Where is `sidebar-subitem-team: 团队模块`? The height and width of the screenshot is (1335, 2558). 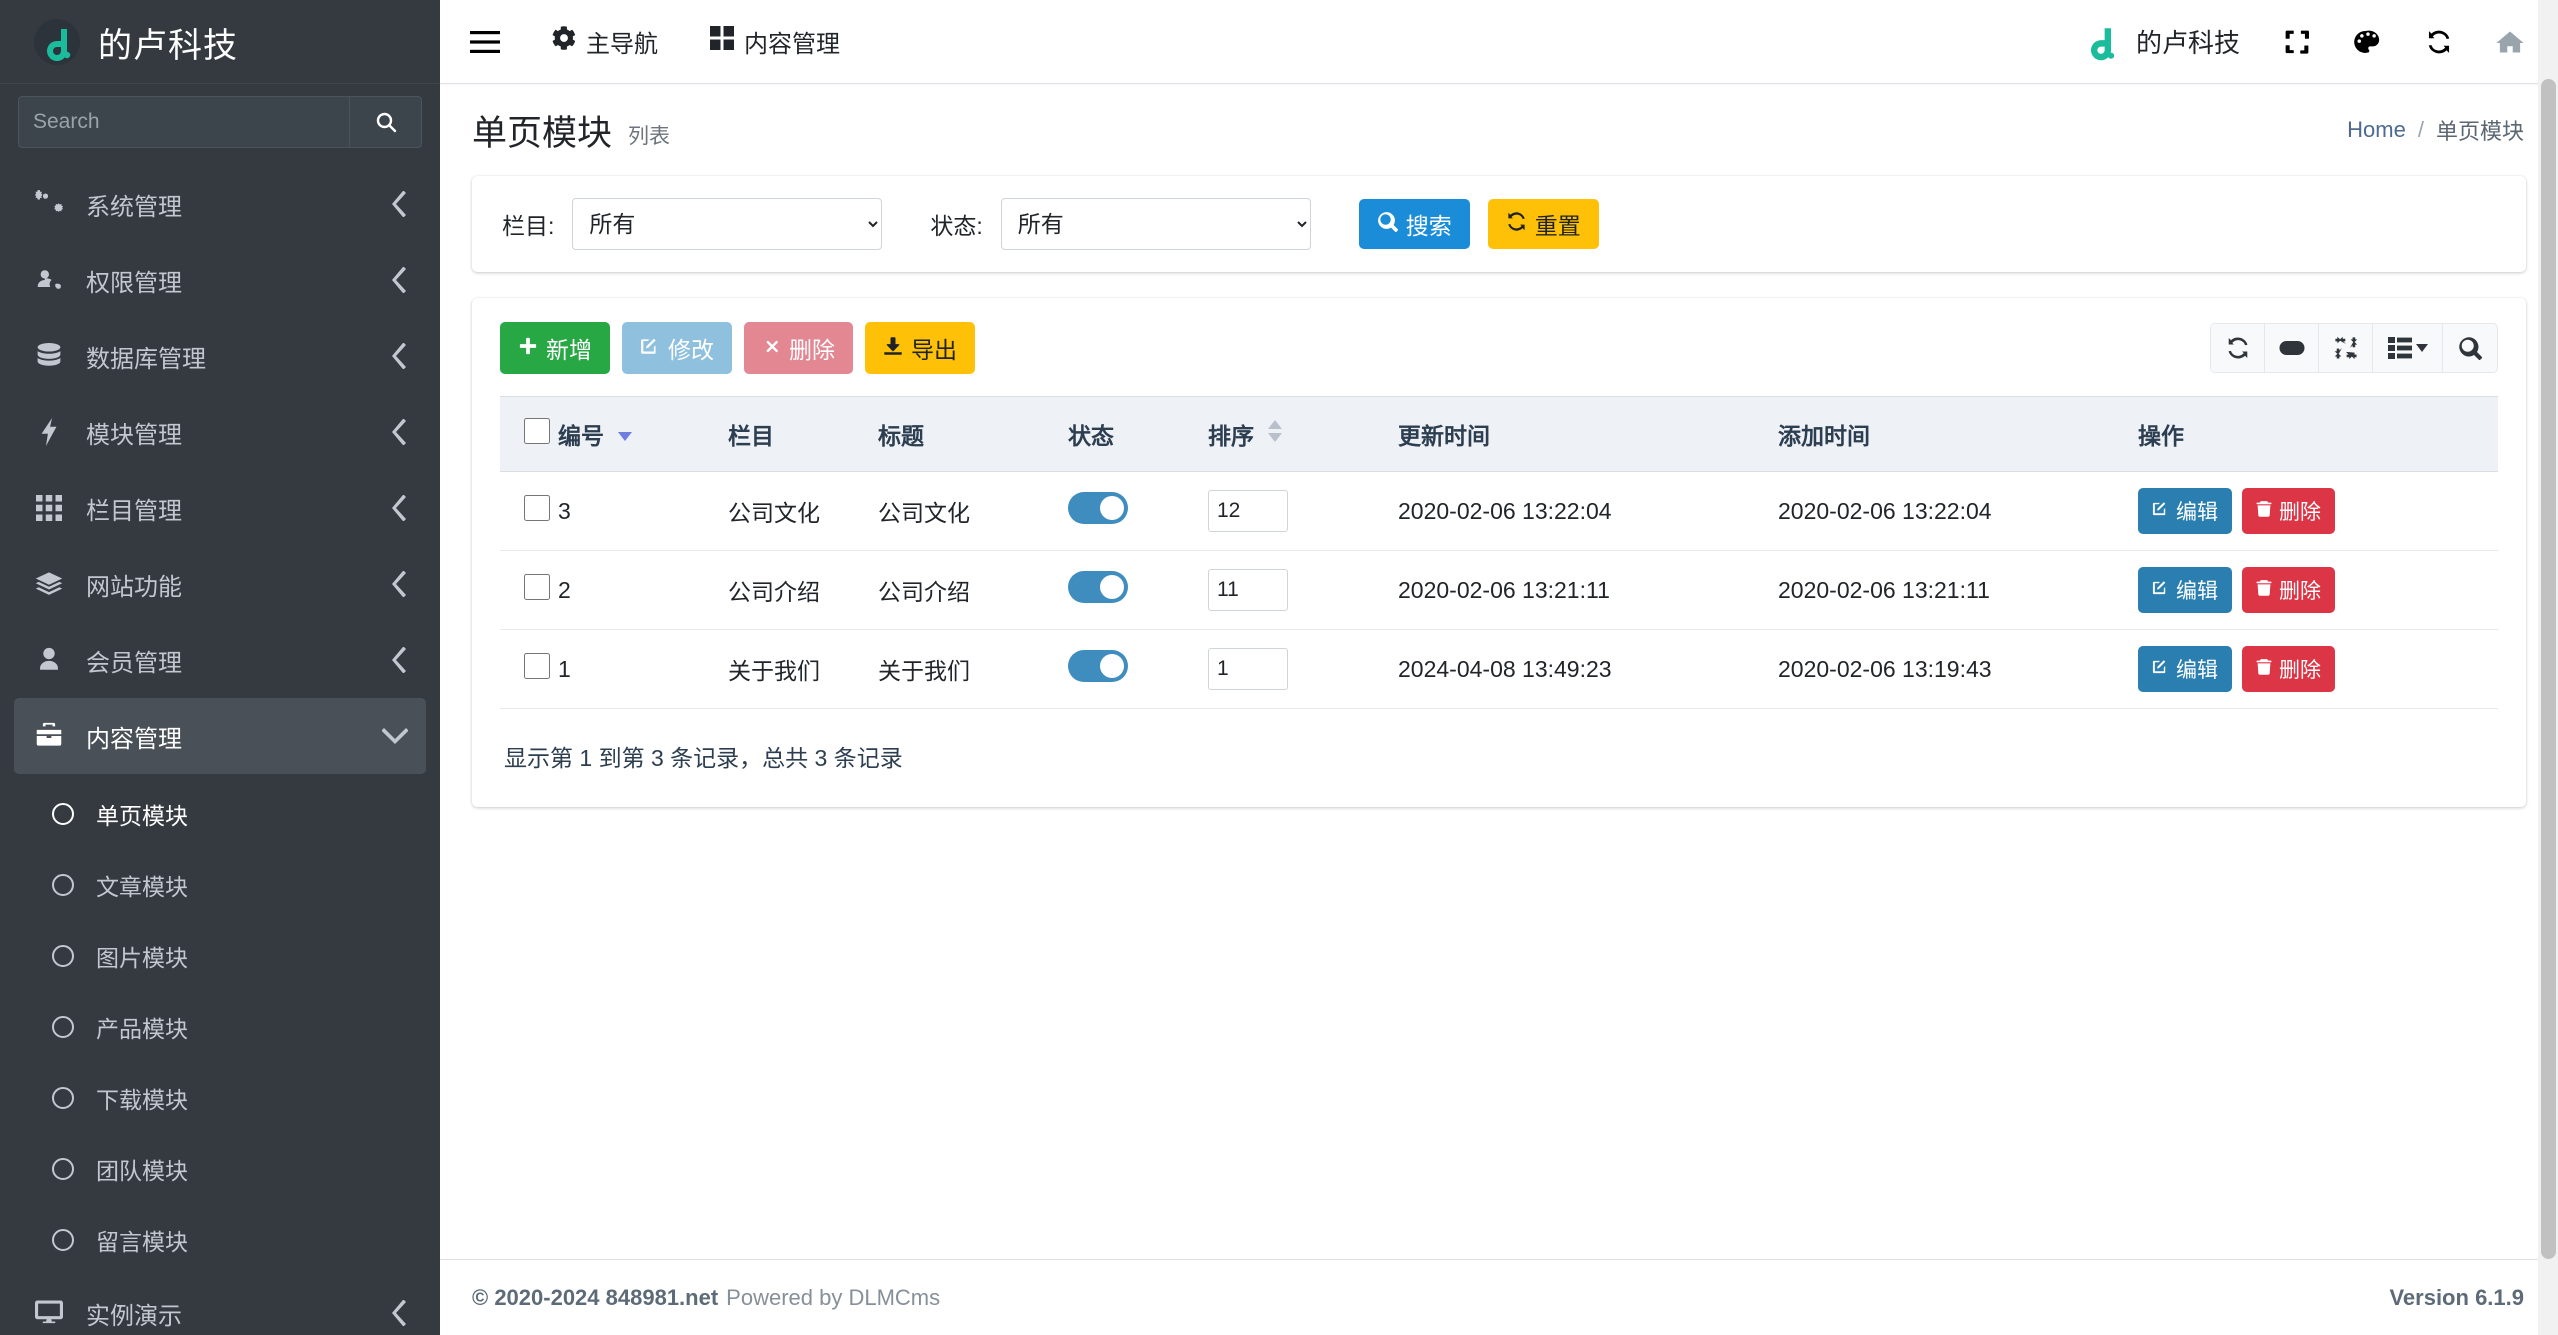
sidebar-subitem-team: 团队模块 is located at coordinates (230, 1168).